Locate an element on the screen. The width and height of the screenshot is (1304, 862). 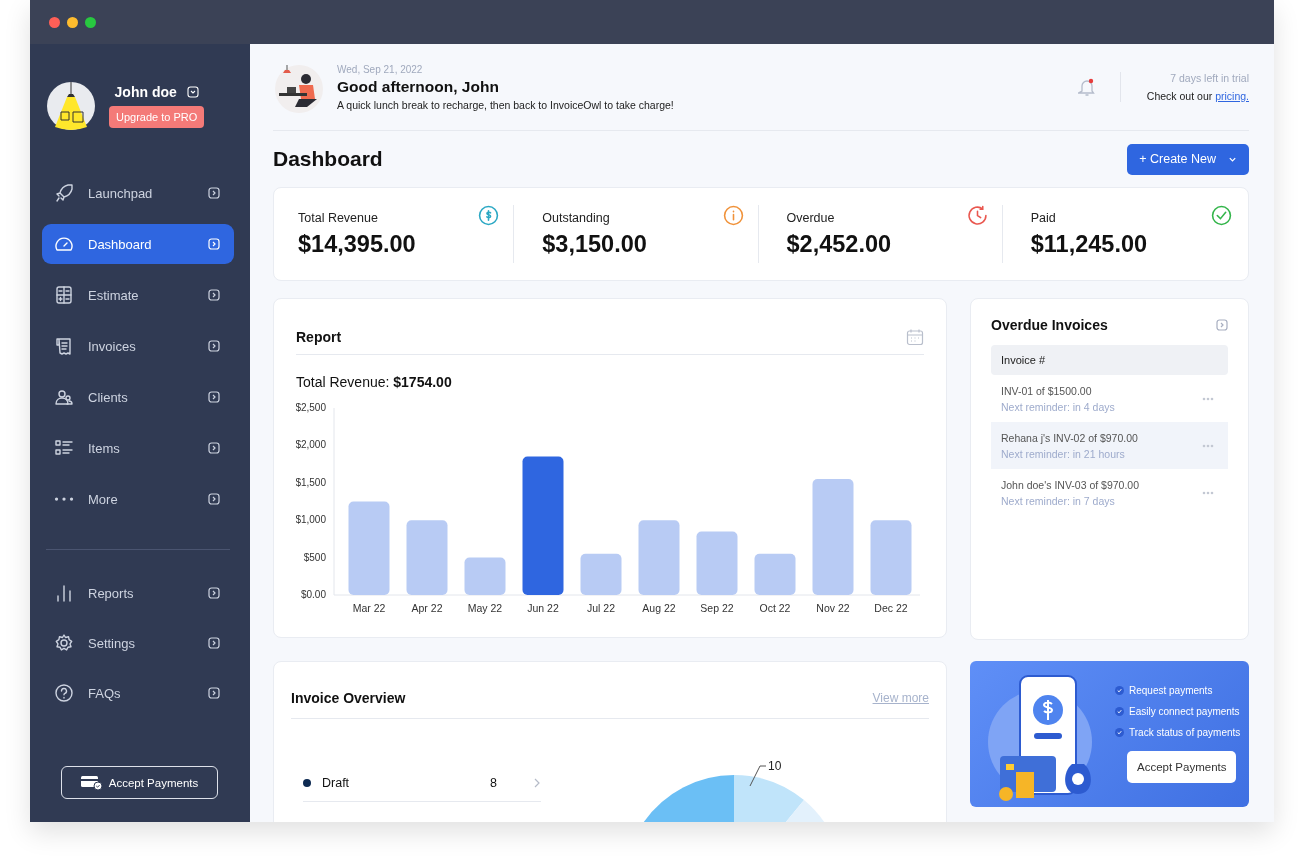
x-tick-label: Aug 22 is located at coordinates (659, 608).